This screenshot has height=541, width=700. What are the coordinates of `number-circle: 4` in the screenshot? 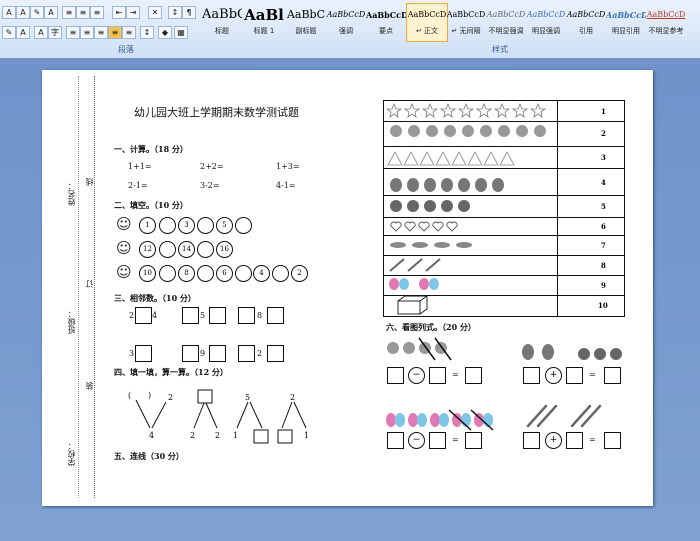 It's located at (261, 273).